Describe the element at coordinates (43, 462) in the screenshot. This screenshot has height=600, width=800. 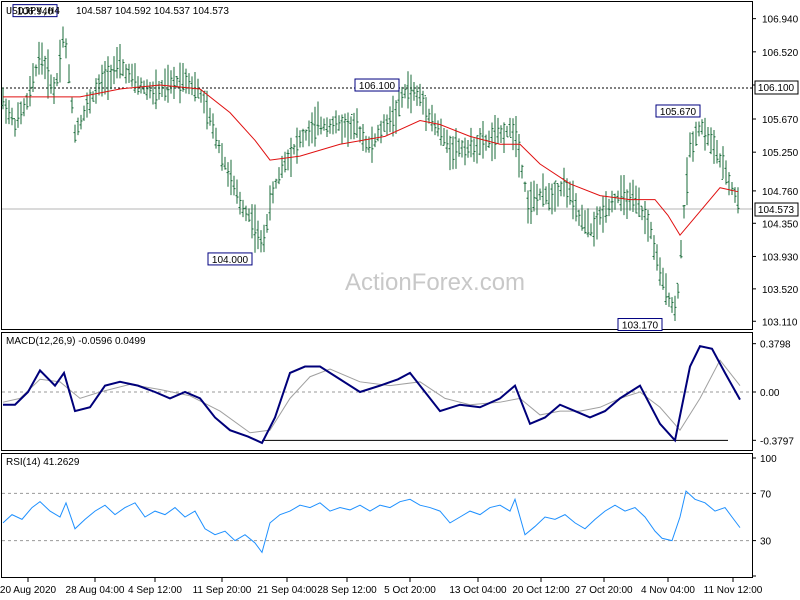
I see `rsi-title: RSI(14) 41.2629` at that location.